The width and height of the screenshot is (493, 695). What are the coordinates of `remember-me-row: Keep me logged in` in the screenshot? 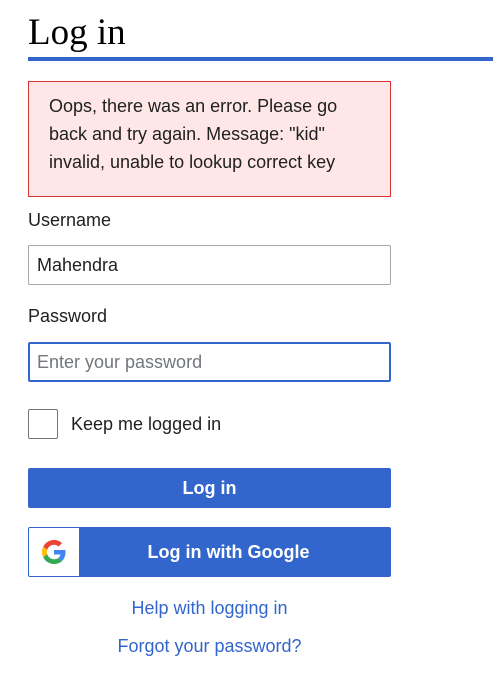 It's located at (124, 424).